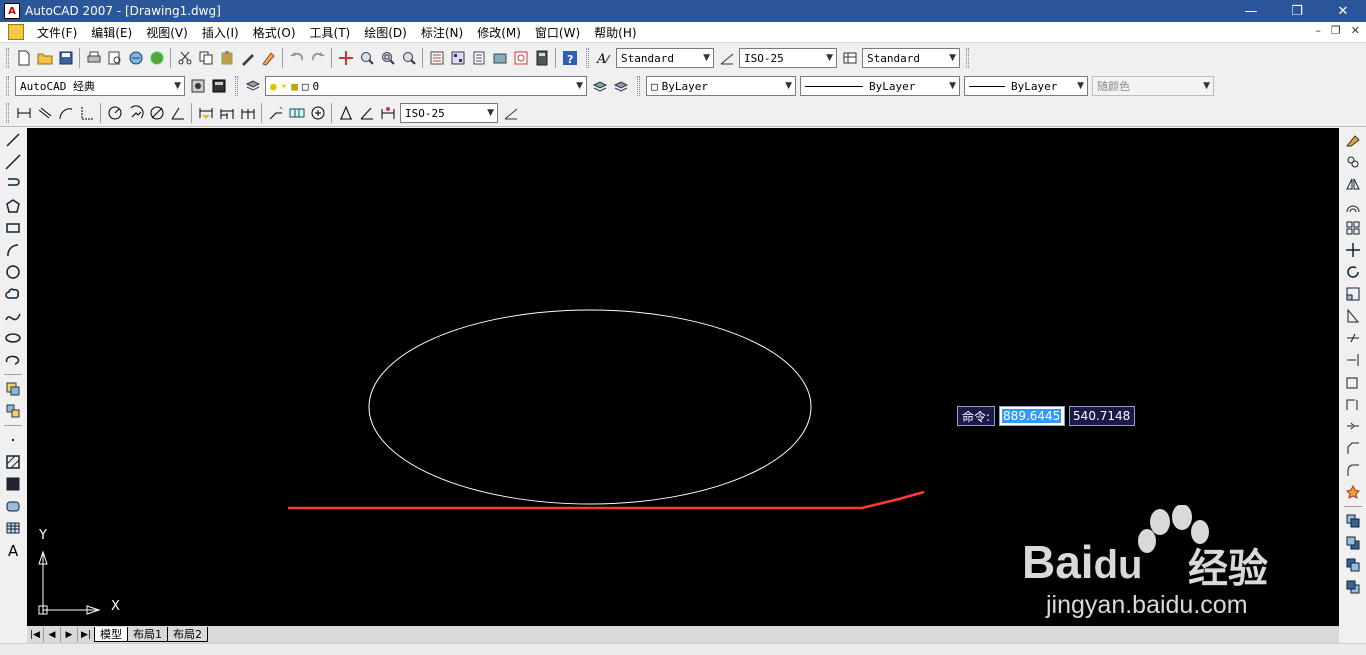  Describe the element at coordinates (1353, 587) in the screenshot. I see `send-under-icon` at that location.